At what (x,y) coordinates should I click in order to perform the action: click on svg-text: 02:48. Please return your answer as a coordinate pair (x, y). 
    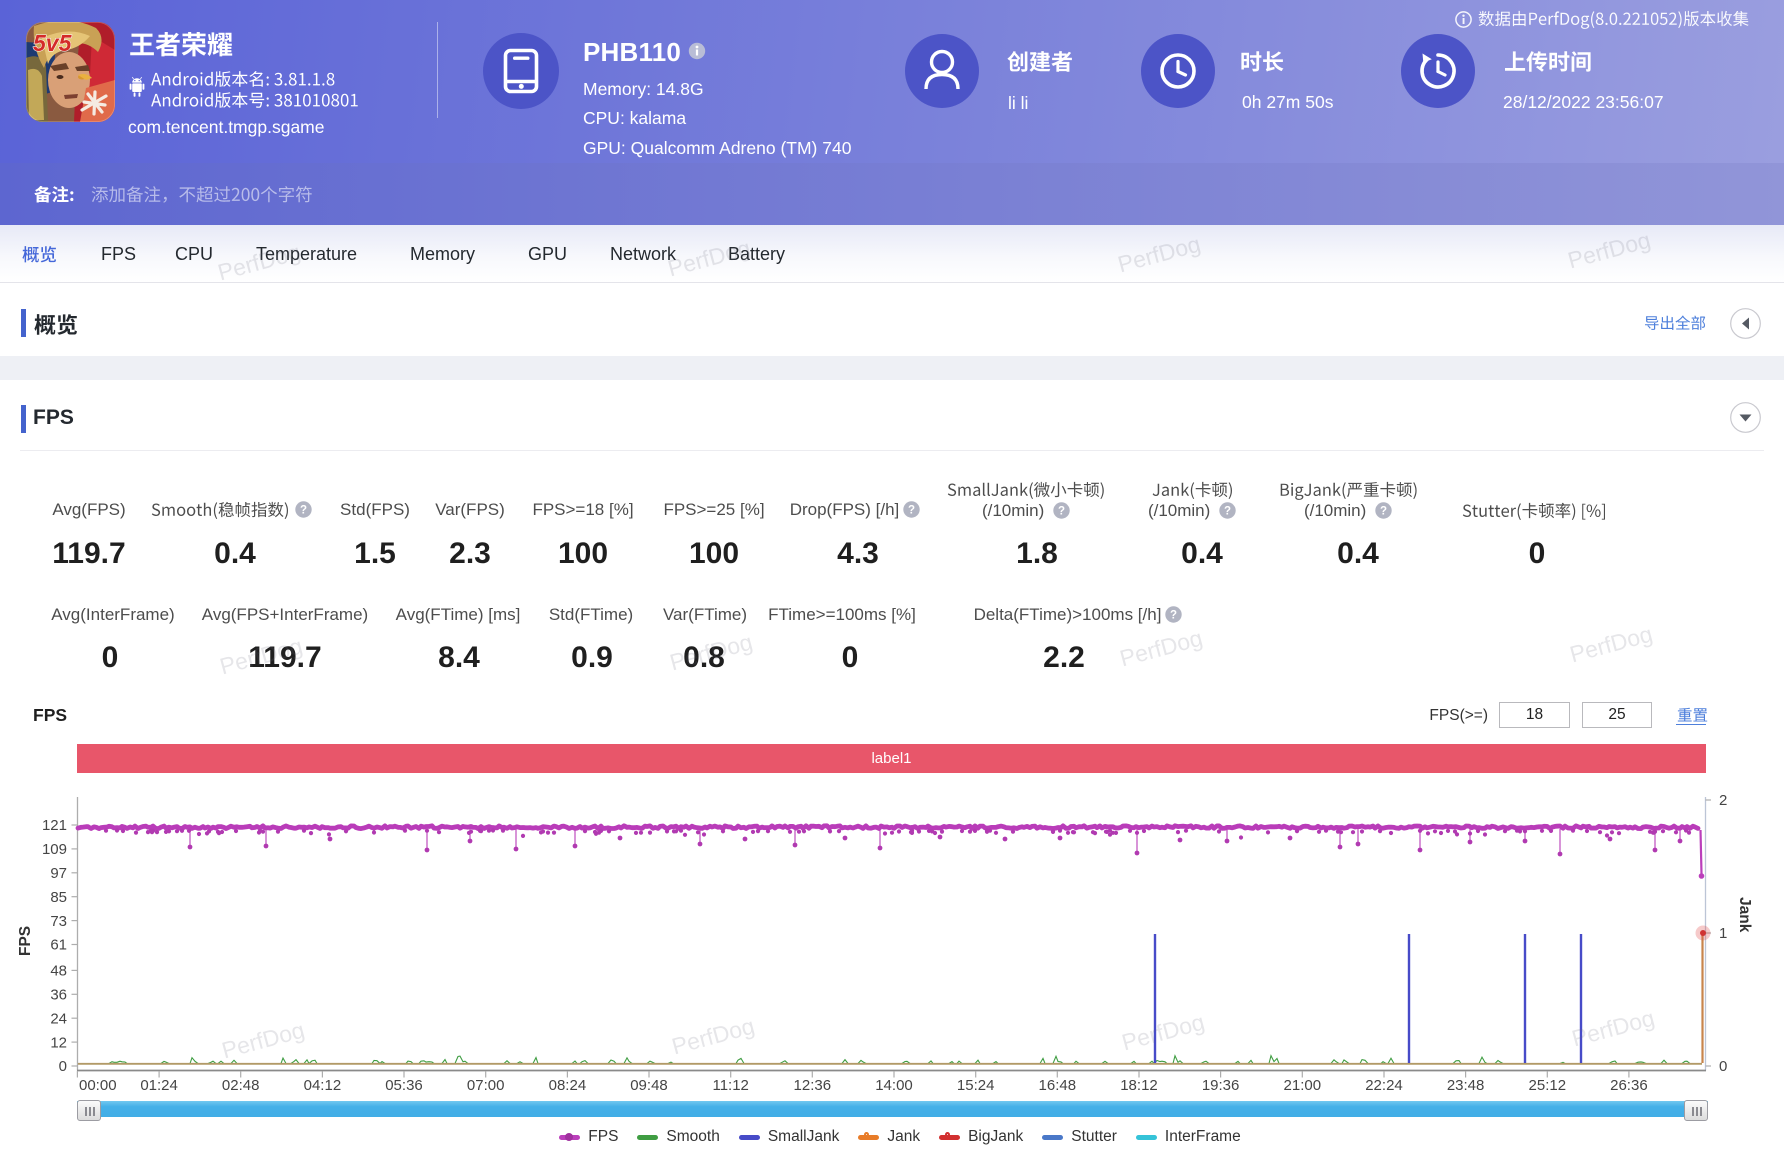
    Looking at the image, I should click on (241, 1085).